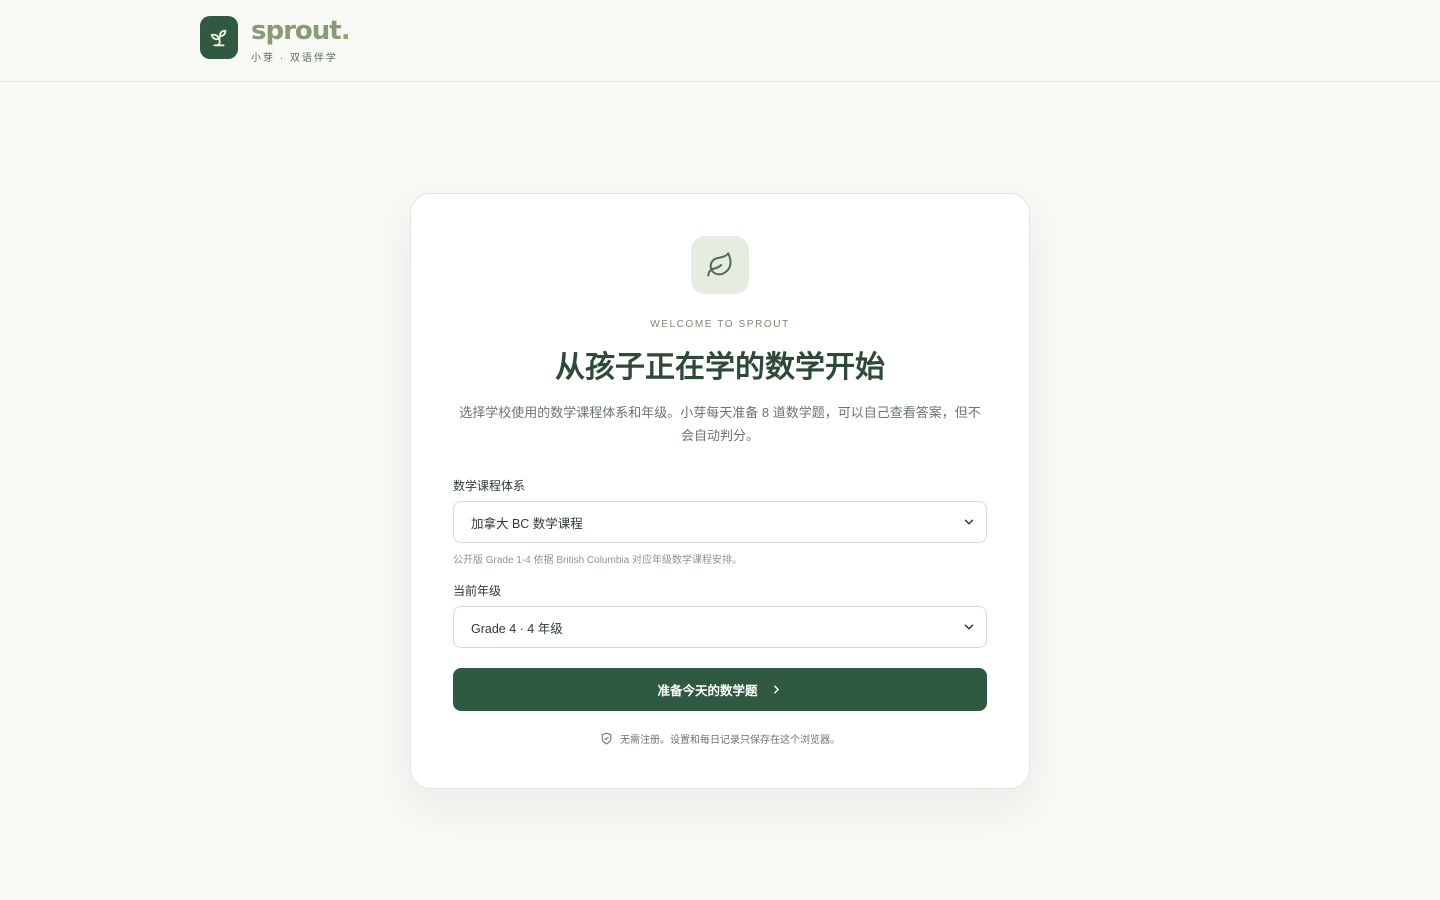  I want to click on grade-label: 当前年级, so click(477, 591).